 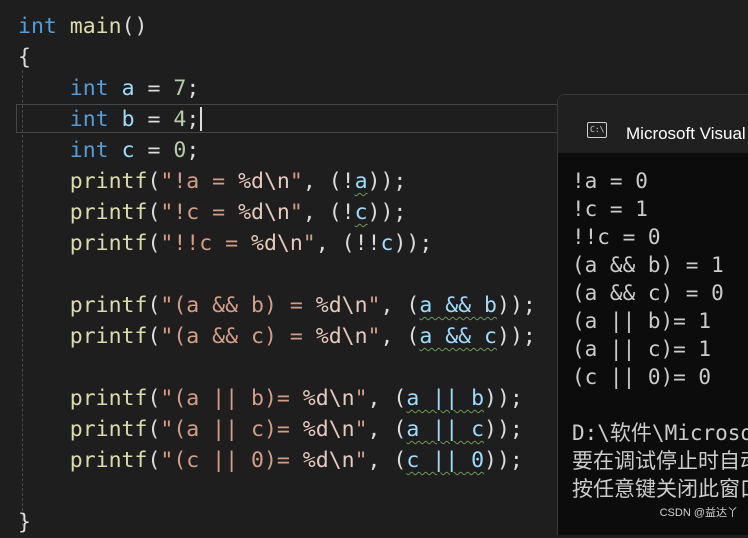 I want to click on code-line-11: printf("(a && c) = %d\n", (a && c));, so click(x=277, y=336).